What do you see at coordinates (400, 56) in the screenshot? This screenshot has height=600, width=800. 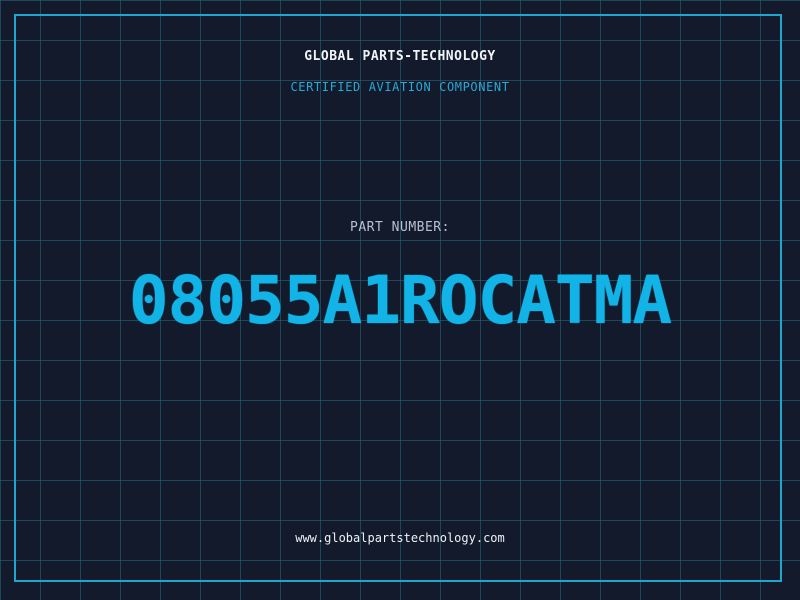 I see `brand-title: GLOBAL PARTS-TECHNOLOGY` at bounding box center [400, 56].